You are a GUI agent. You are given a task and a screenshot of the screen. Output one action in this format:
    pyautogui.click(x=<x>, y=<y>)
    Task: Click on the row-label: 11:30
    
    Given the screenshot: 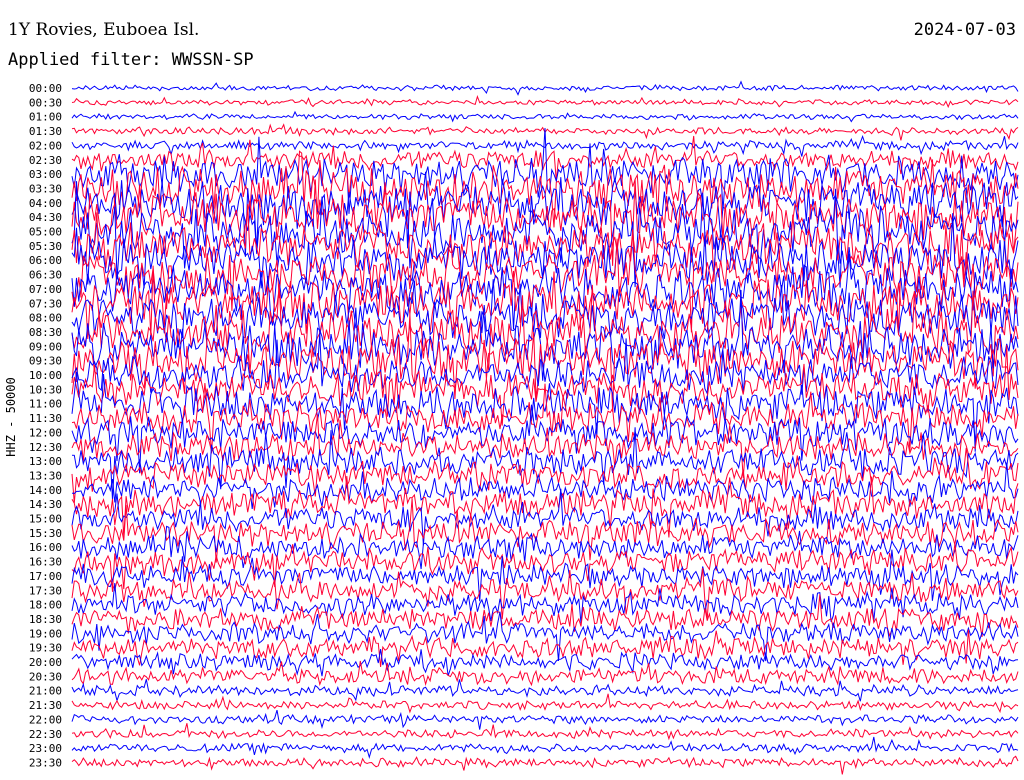 What is the action you would take?
    pyautogui.click(x=45, y=418)
    